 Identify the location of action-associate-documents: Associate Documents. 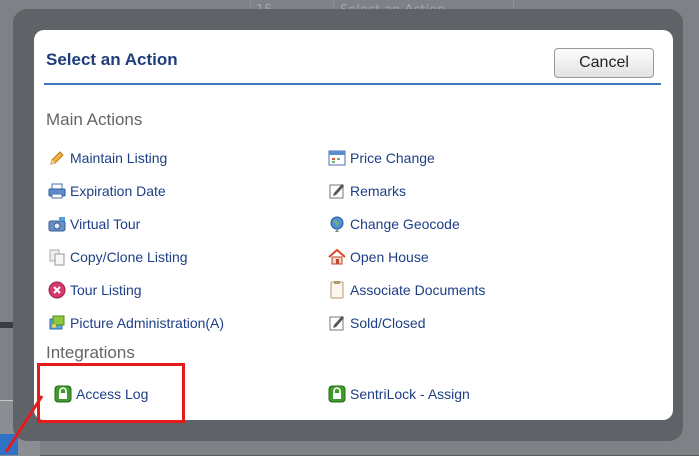
(406, 290).